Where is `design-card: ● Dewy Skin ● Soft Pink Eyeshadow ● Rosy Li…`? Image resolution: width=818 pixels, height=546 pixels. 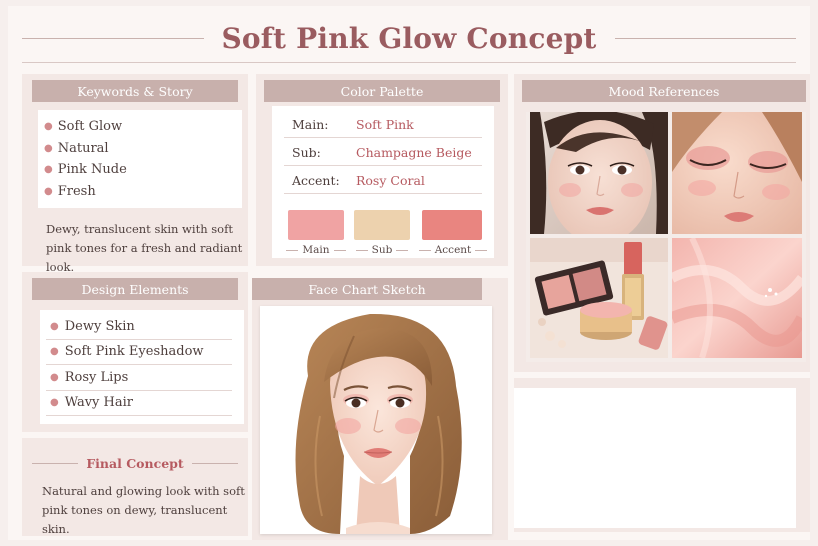
design-card: ● Dewy Skin ● Soft Pink Eyeshadow ● Rosy Li… is located at coordinates (142, 367).